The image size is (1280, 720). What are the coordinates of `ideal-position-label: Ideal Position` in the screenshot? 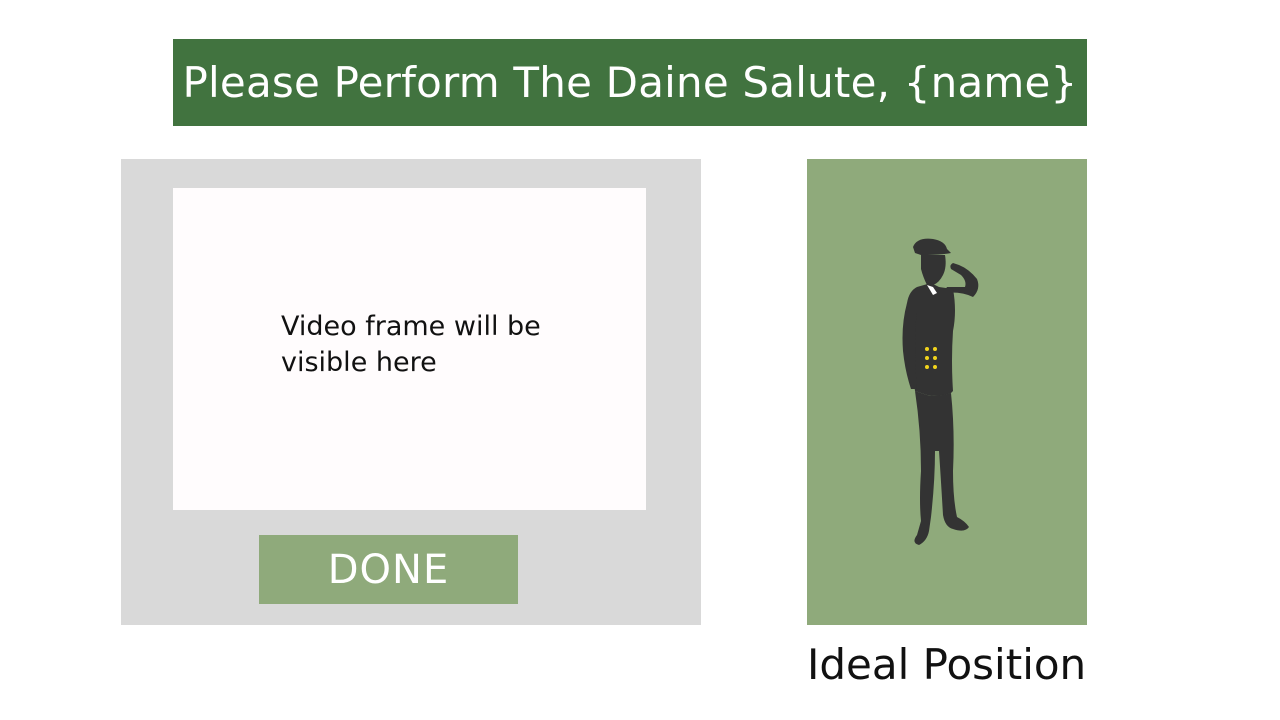 It's located at (947, 664).